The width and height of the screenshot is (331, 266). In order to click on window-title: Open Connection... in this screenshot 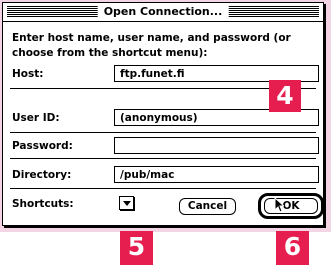, I will do `click(163, 12)`.